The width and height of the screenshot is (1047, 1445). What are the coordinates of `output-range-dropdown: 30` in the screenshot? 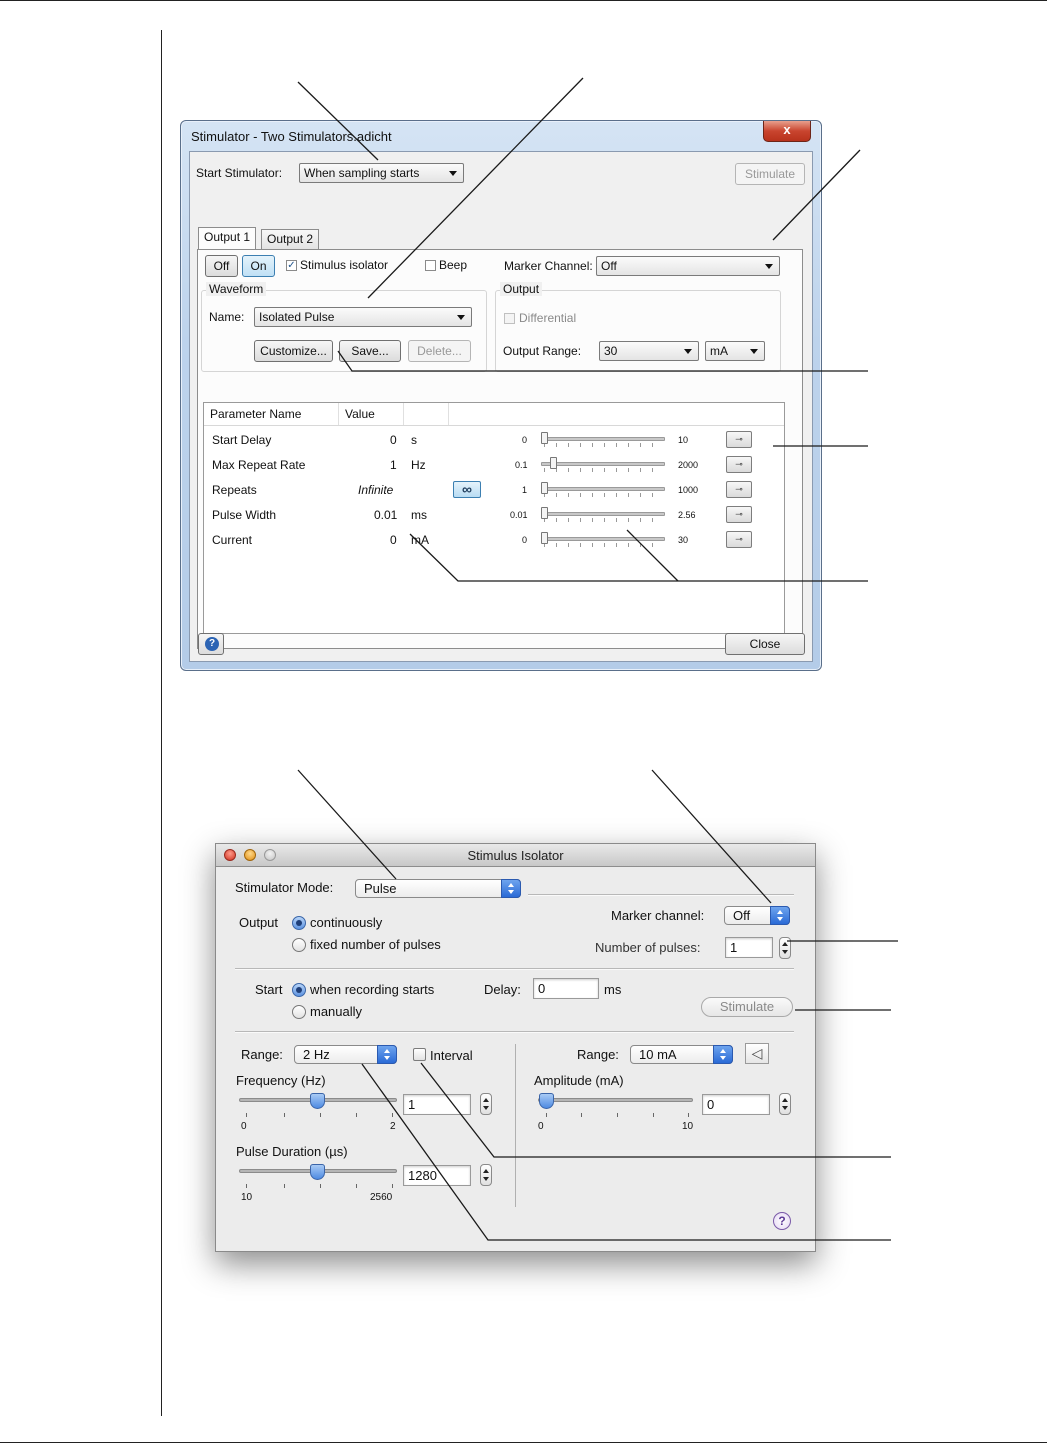 It's located at (649, 351).